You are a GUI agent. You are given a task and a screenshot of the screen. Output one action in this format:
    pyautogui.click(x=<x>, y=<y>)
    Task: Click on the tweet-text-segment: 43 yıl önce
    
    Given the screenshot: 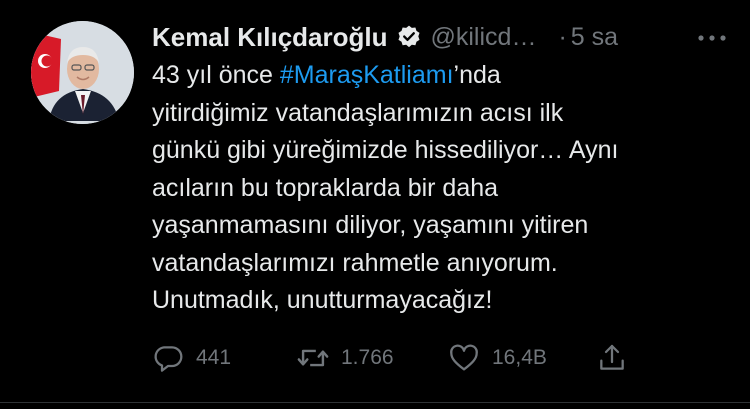 What is the action you would take?
    pyautogui.click(x=216, y=75)
    